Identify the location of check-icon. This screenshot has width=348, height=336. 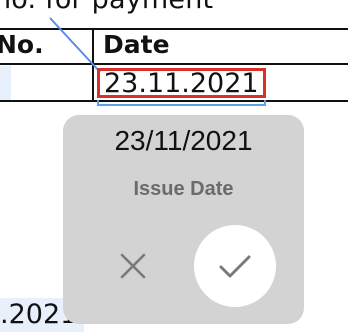
(235, 266).